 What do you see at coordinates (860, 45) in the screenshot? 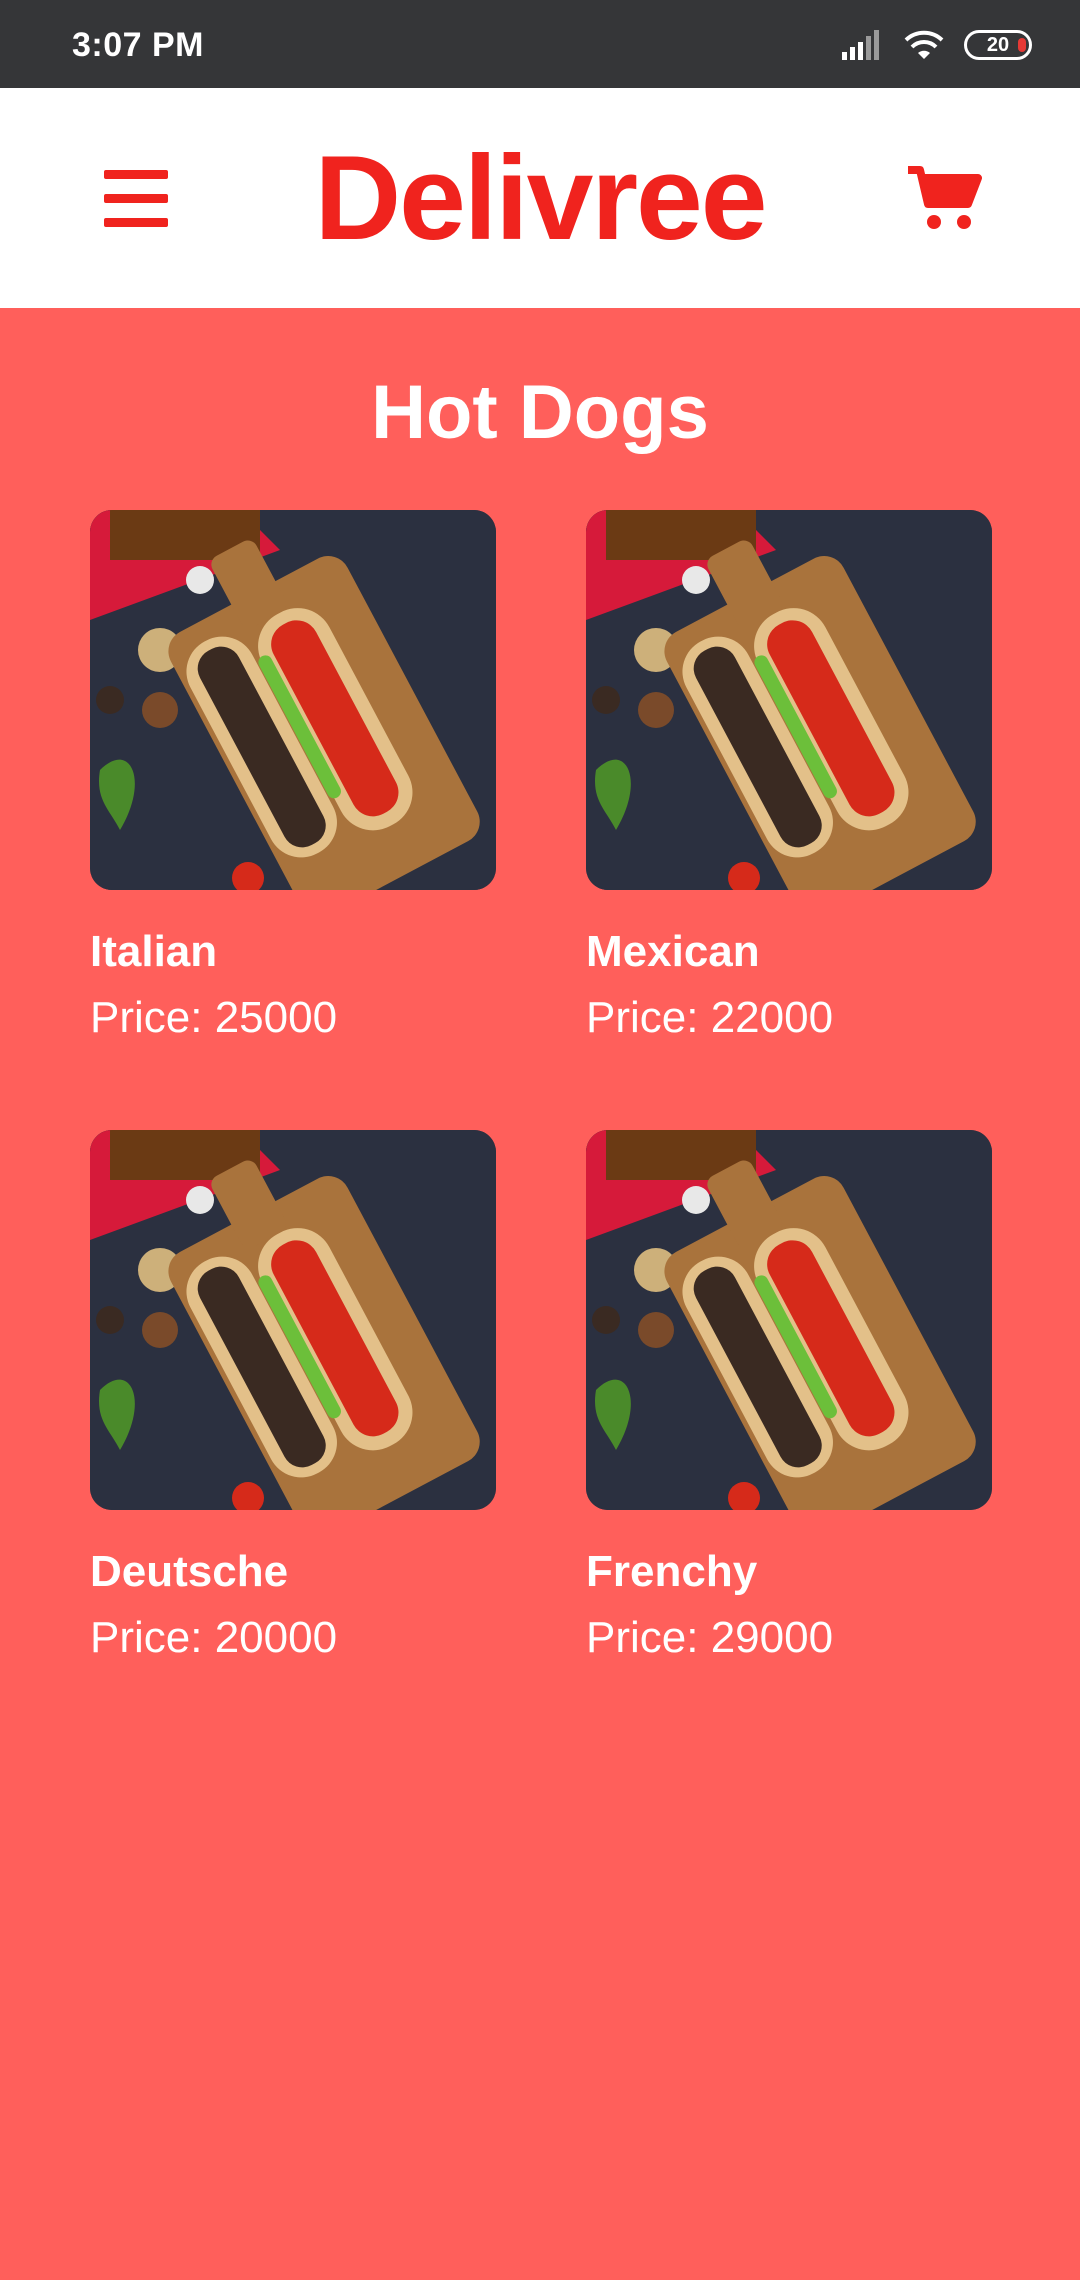
I see `signal-icon` at bounding box center [860, 45].